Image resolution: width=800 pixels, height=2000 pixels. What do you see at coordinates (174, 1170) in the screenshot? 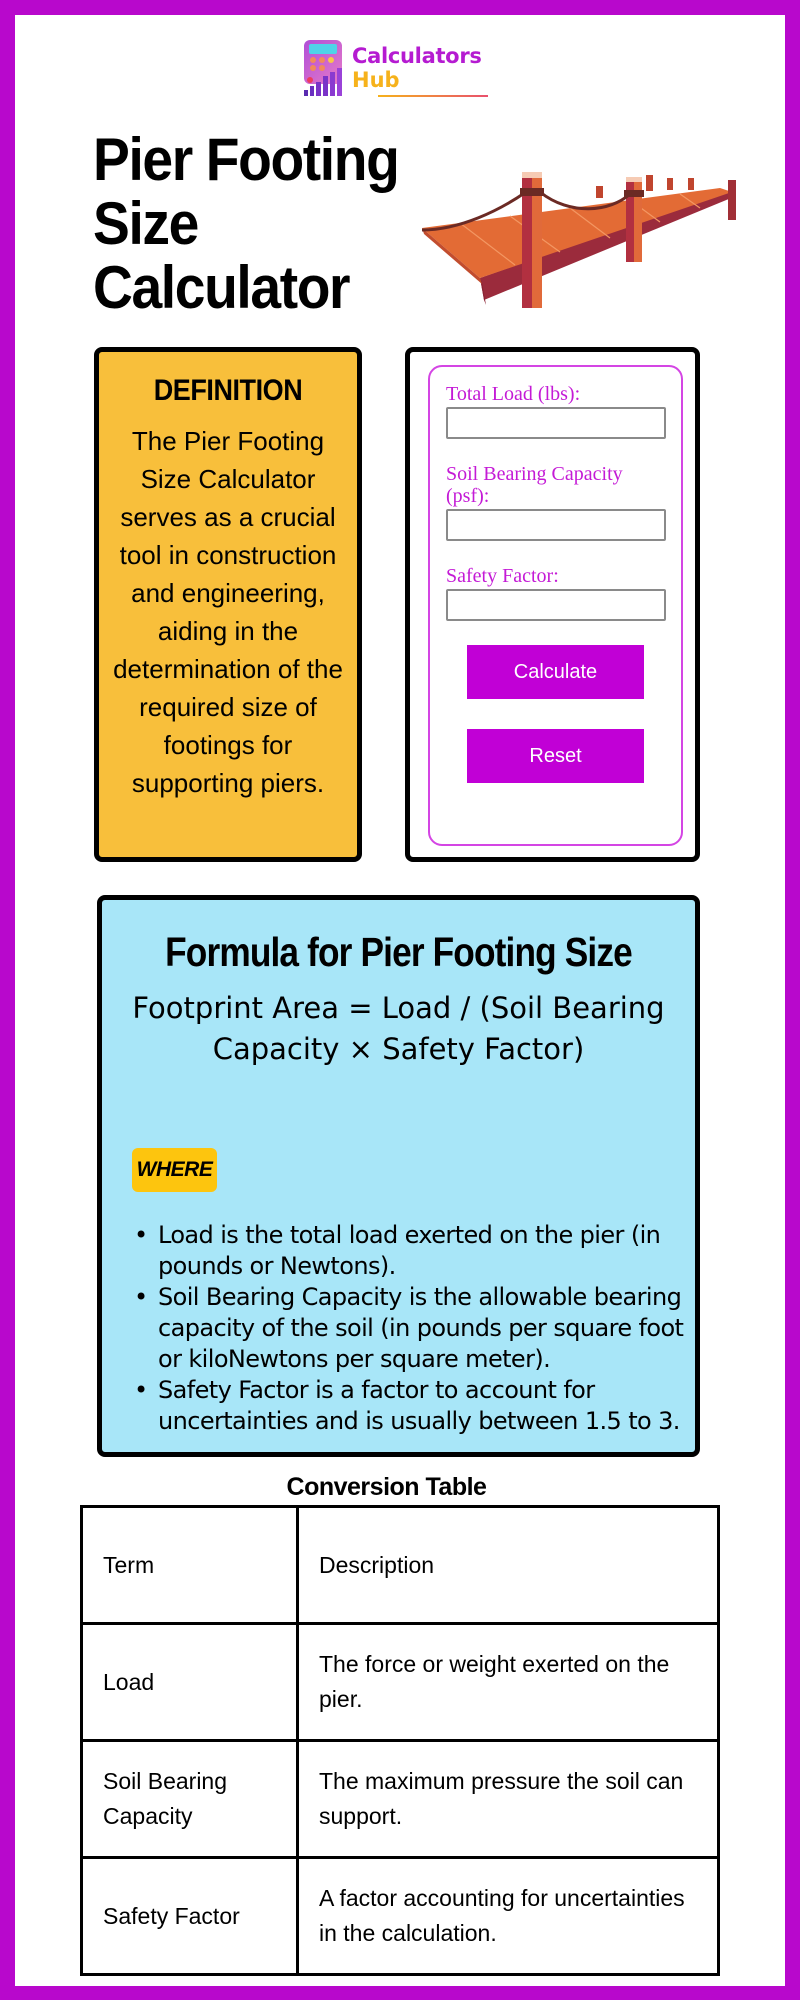
I see `where-badge: WHERE` at bounding box center [174, 1170].